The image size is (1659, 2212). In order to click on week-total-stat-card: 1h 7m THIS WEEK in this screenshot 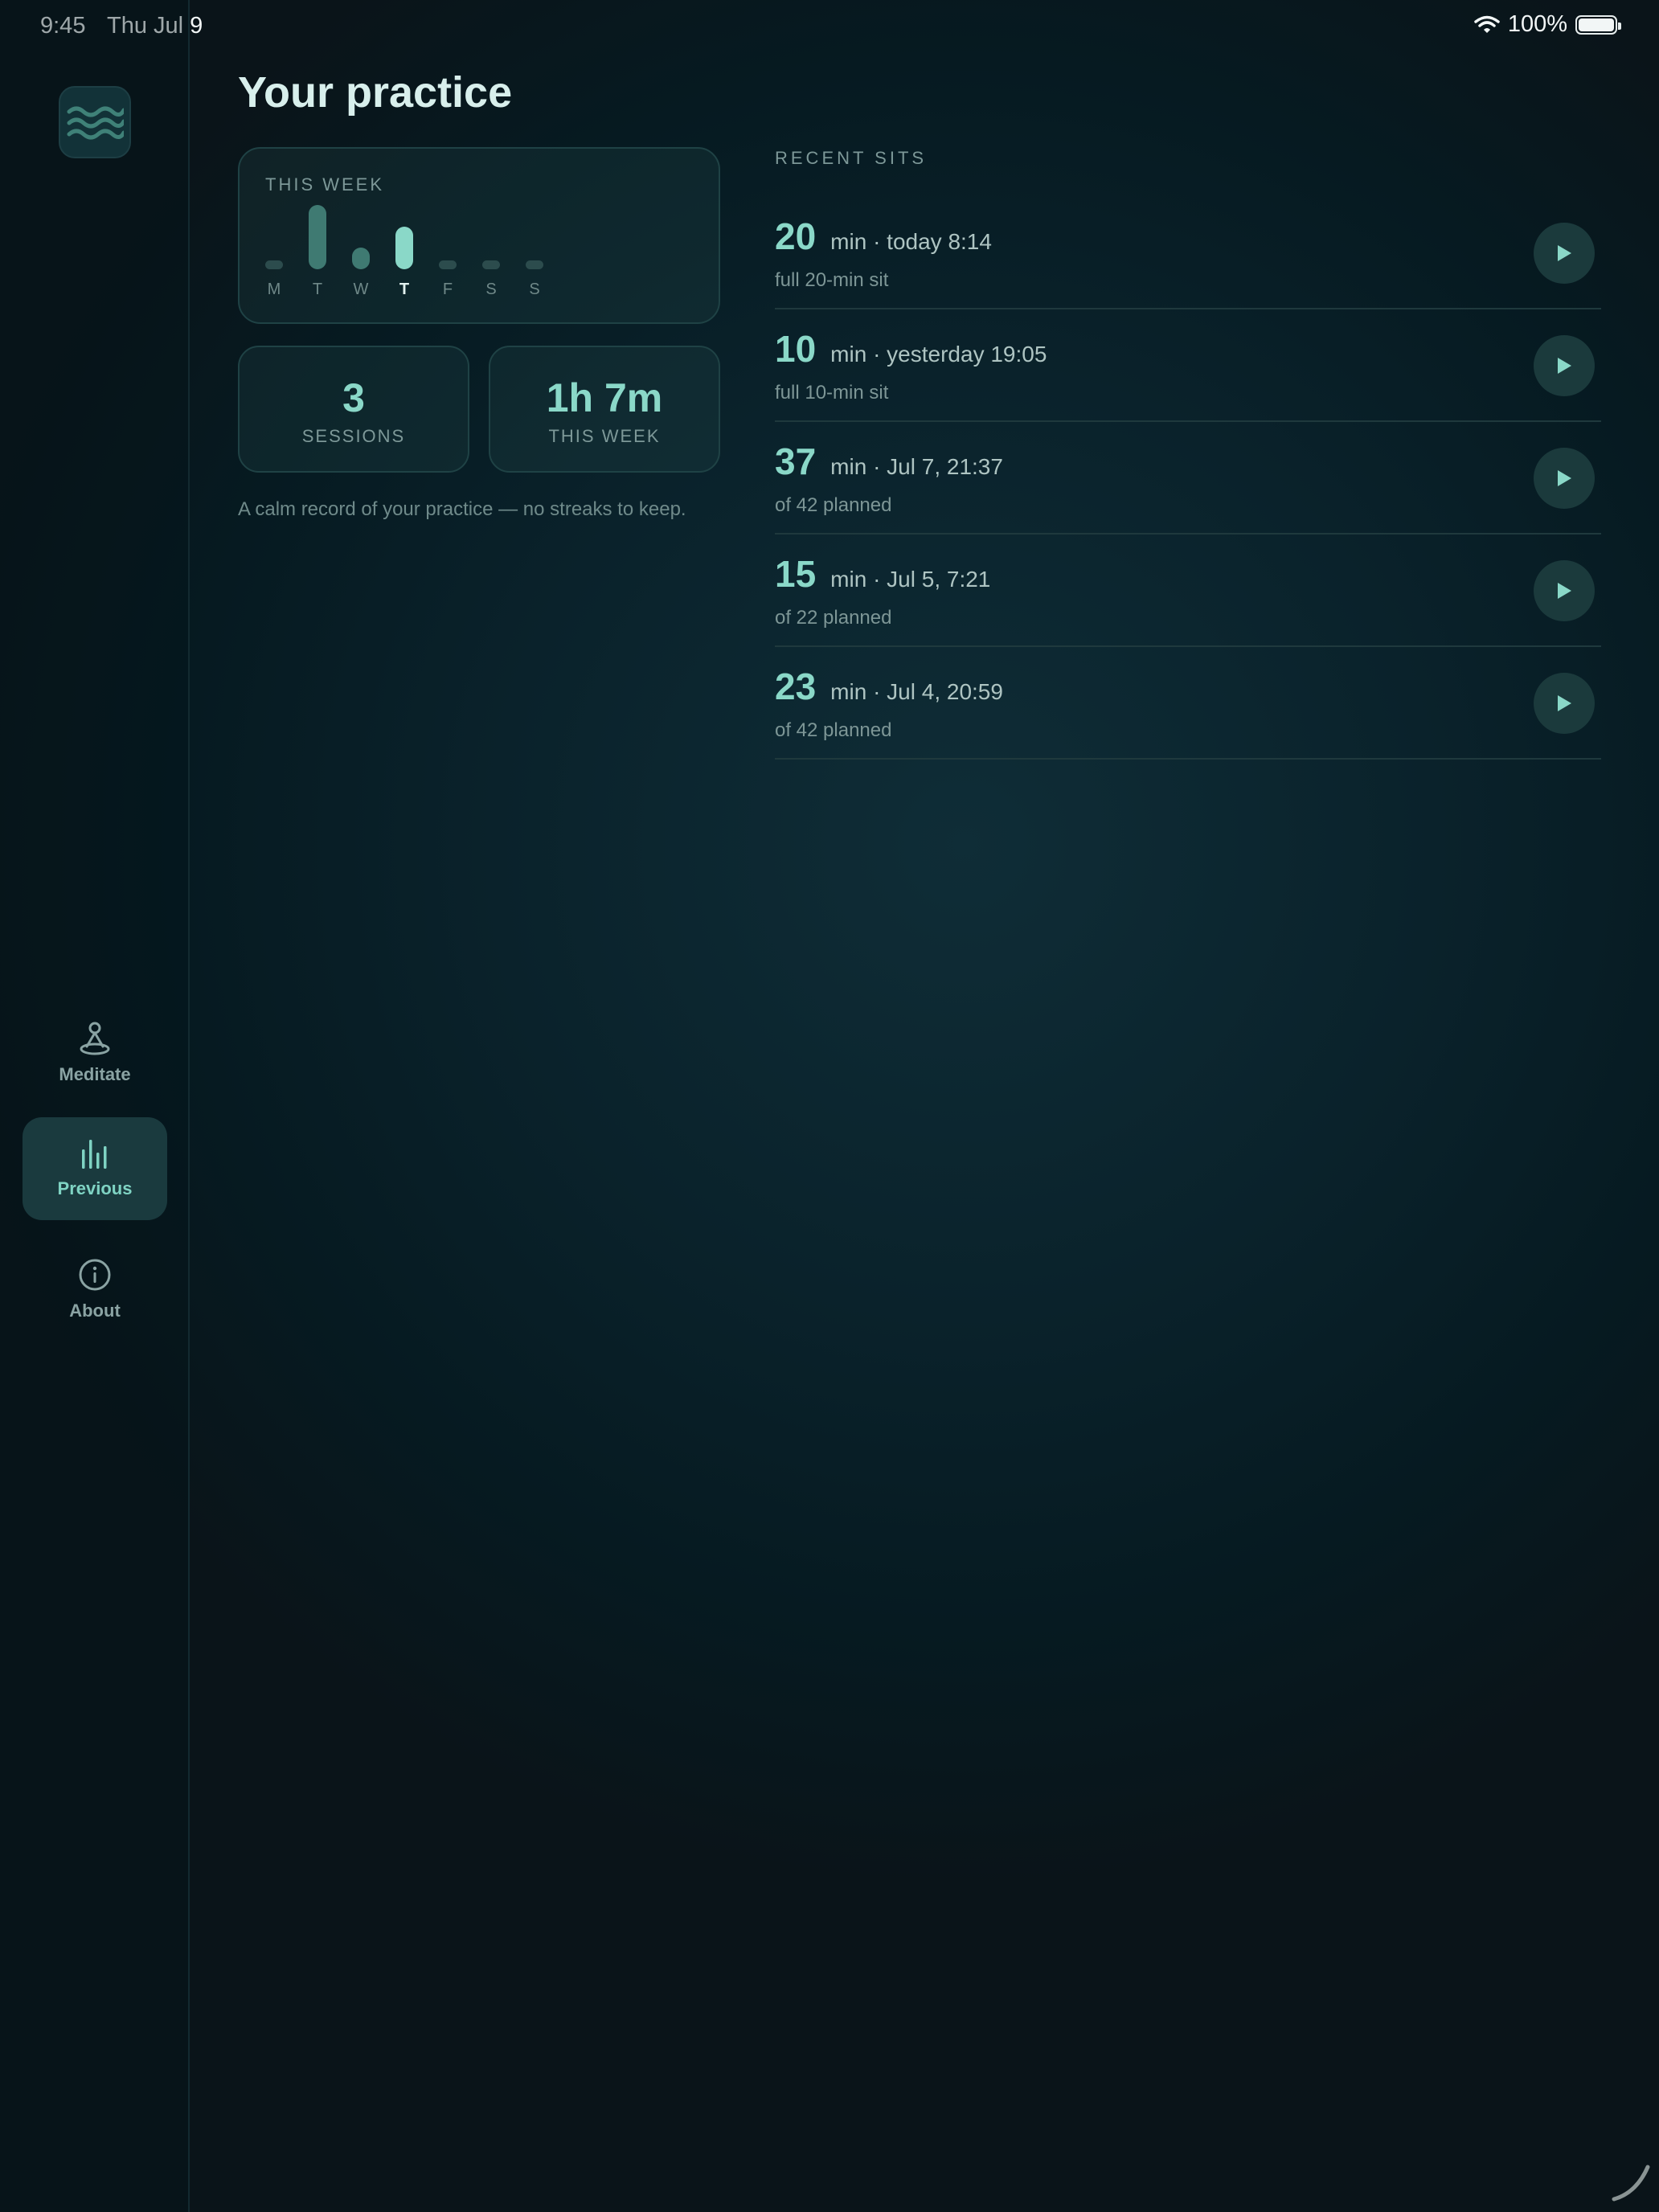, I will do `click(604, 409)`.